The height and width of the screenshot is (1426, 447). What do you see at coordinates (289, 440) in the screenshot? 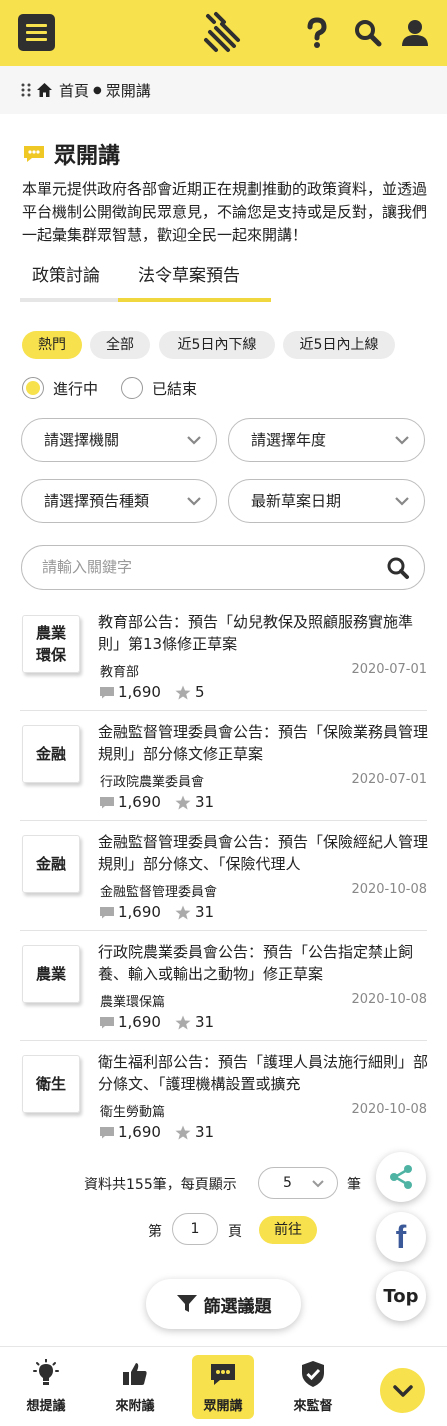
I see `year-select-value: 請選擇年度` at bounding box center [289, 440].